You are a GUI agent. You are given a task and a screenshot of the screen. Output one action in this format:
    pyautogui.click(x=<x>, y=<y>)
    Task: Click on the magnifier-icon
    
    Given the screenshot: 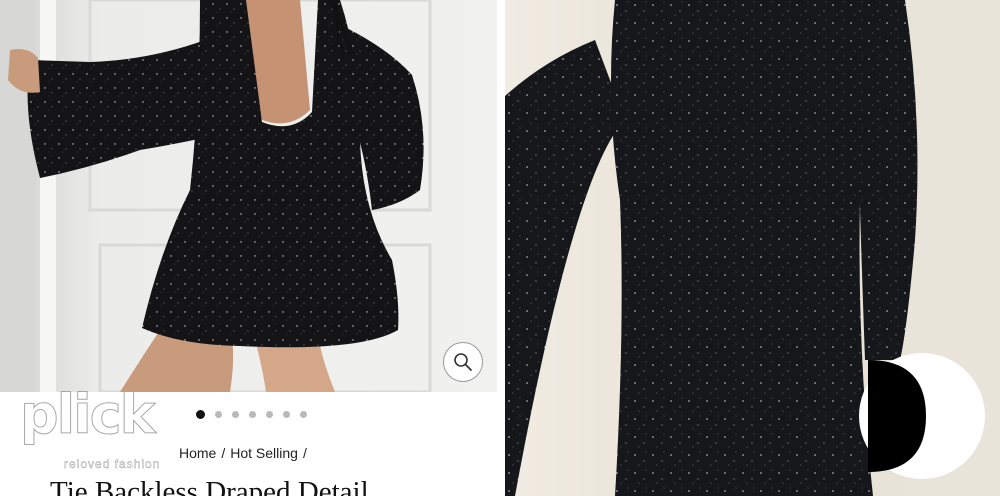 What is the action you would take?
    pyautogui.click(x=463, y=362)
    